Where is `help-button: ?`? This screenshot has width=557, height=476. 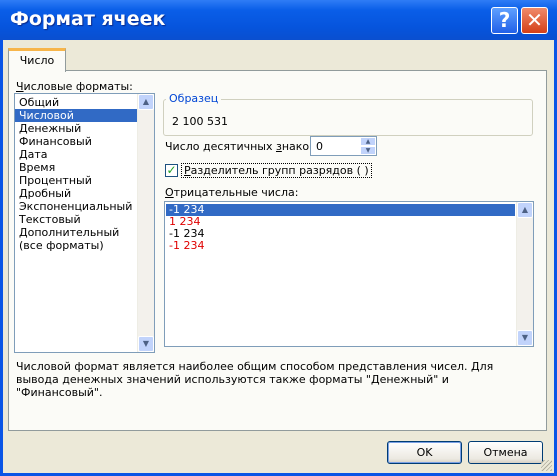
help-button: ? is located at coordinates (504, 20).